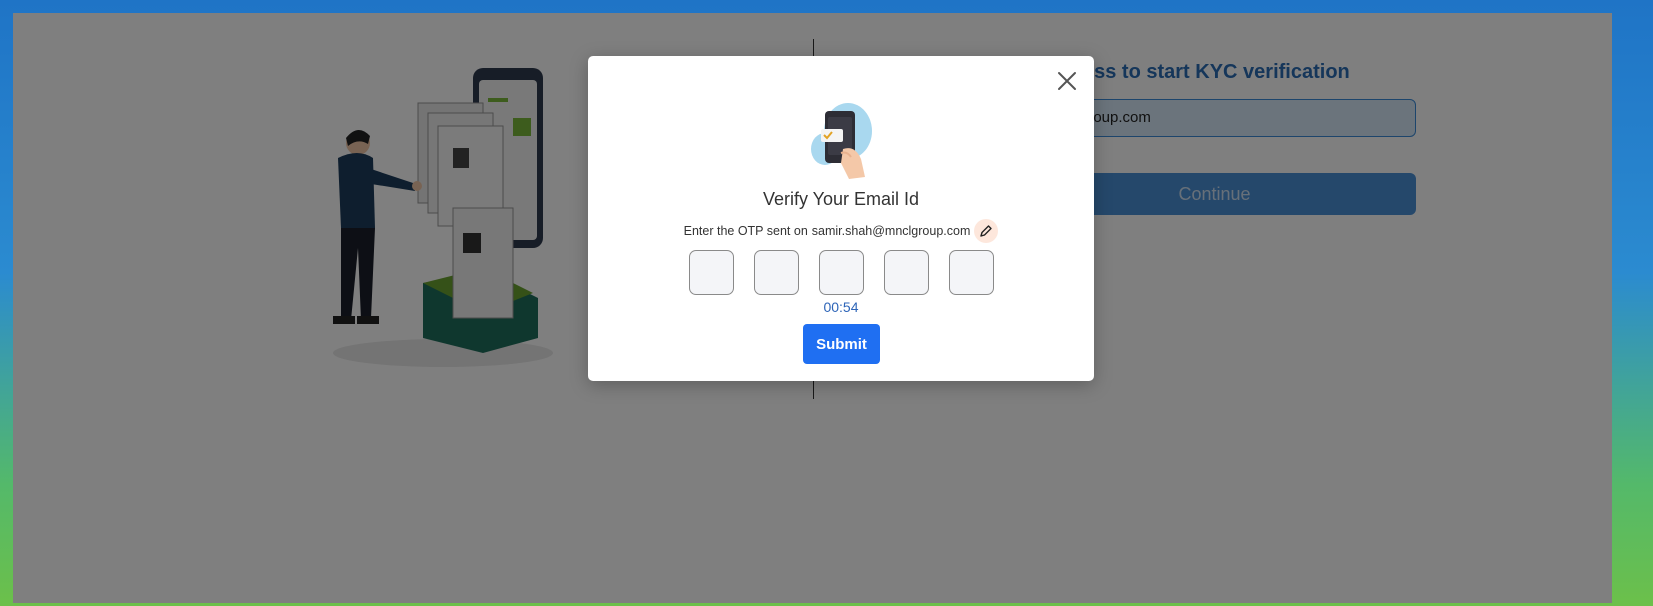 The height and width of the screenshot is (606, 1653). Describe the element at coordinates (841, 344) in the screenshot. I see `submit-button: Submit` at that location.